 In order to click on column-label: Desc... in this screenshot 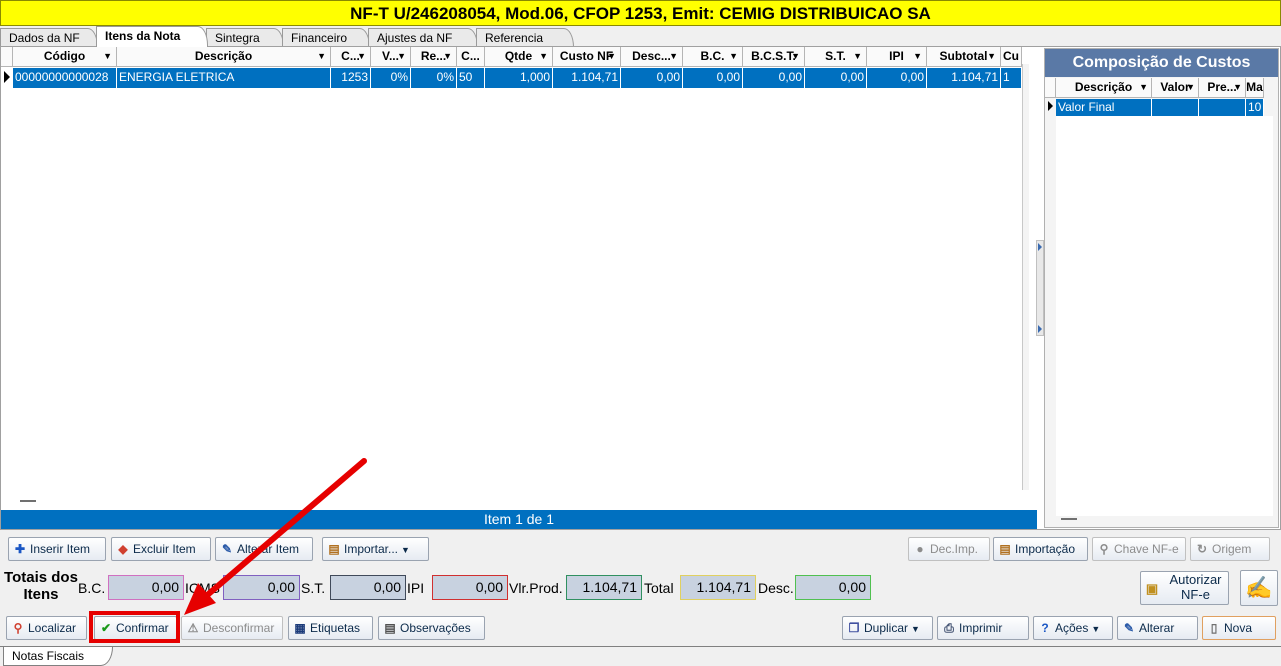, I will do `click(651, 56)`.